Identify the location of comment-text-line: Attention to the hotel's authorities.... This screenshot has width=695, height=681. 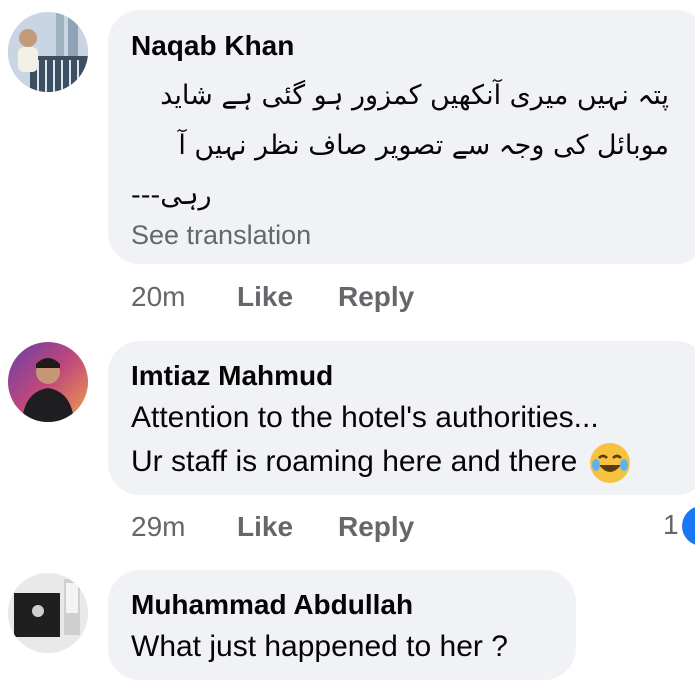
(365, 417).